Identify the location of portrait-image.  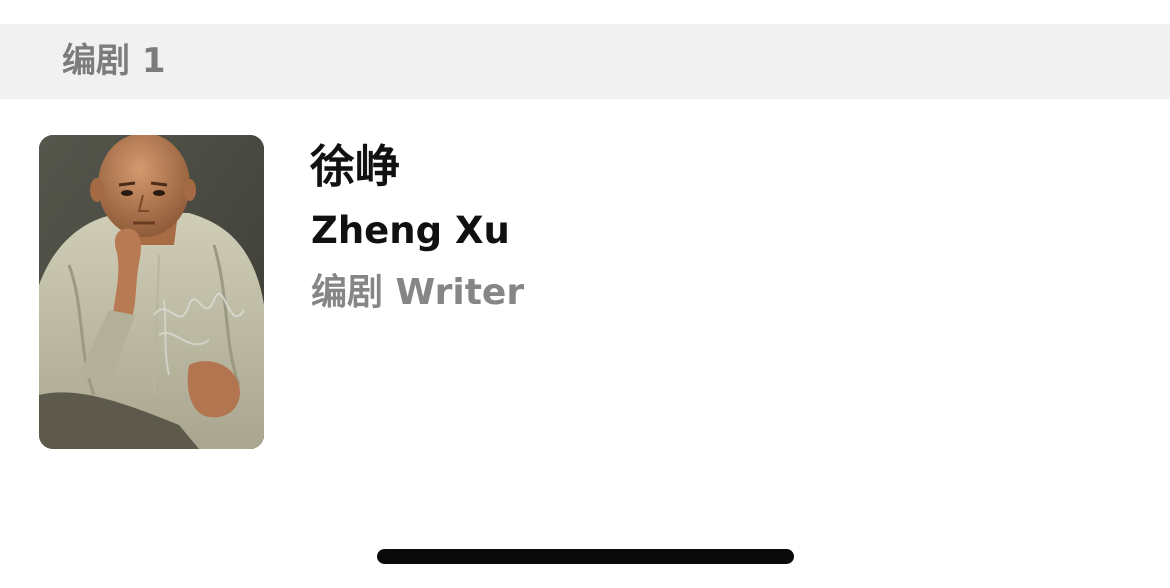
(151, 292).